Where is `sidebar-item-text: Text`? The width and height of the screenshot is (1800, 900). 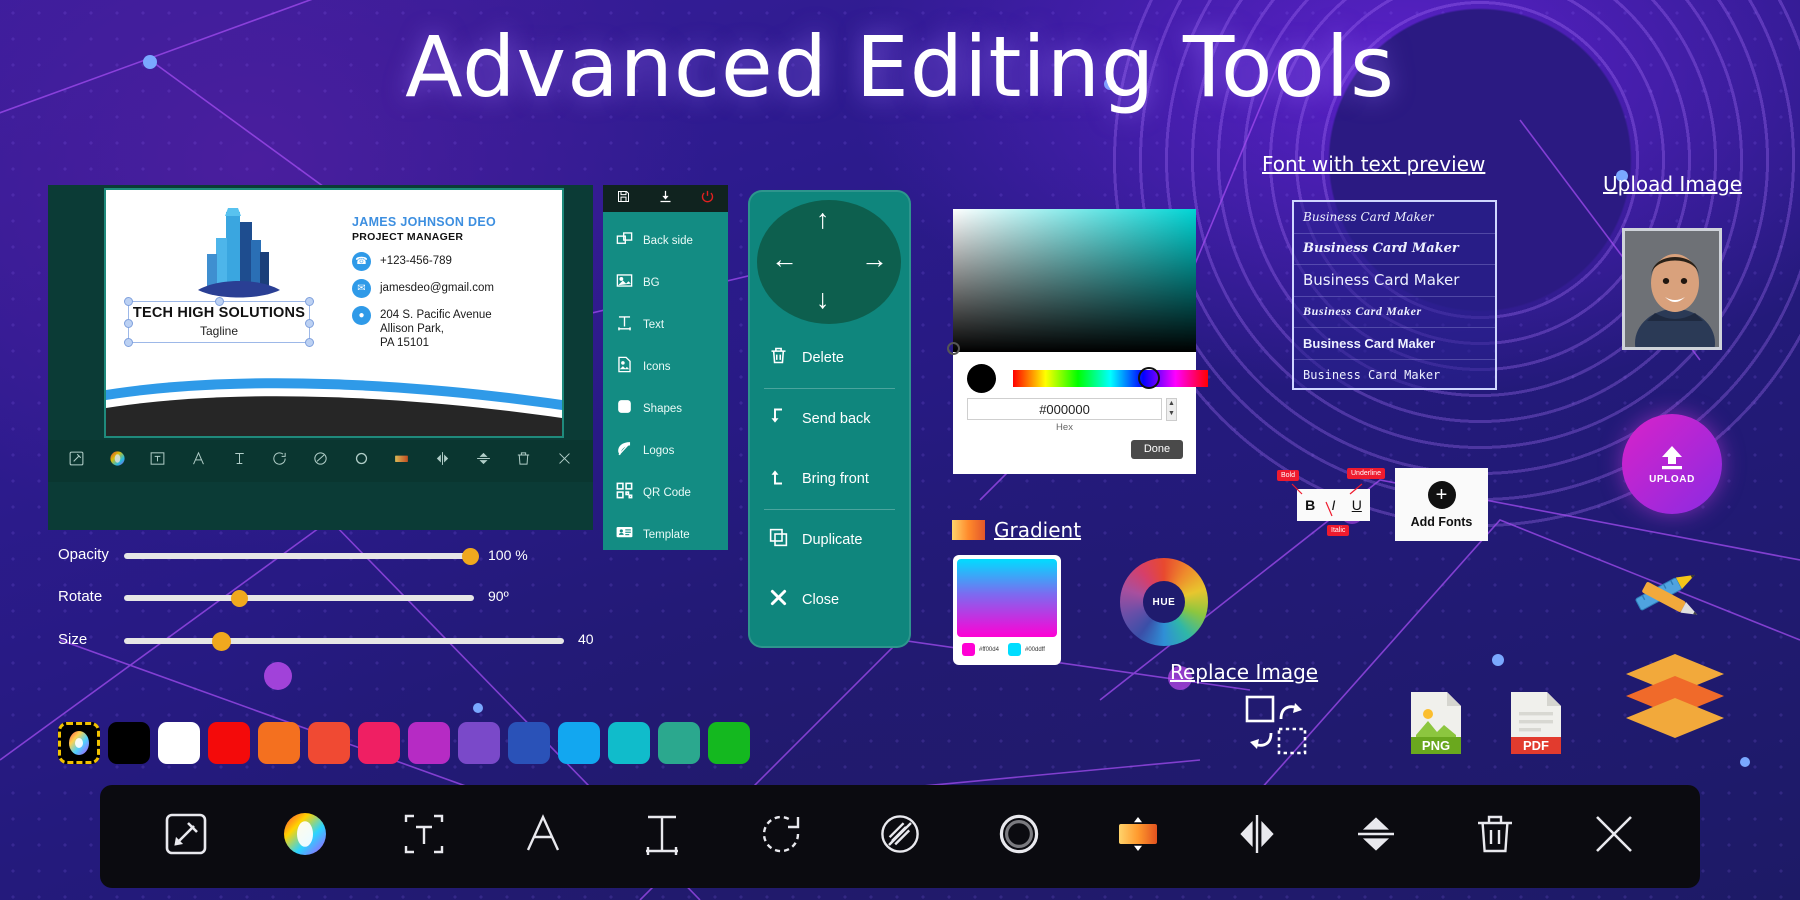
sidebar-item-text: Text is located at coordinates (665, 325).